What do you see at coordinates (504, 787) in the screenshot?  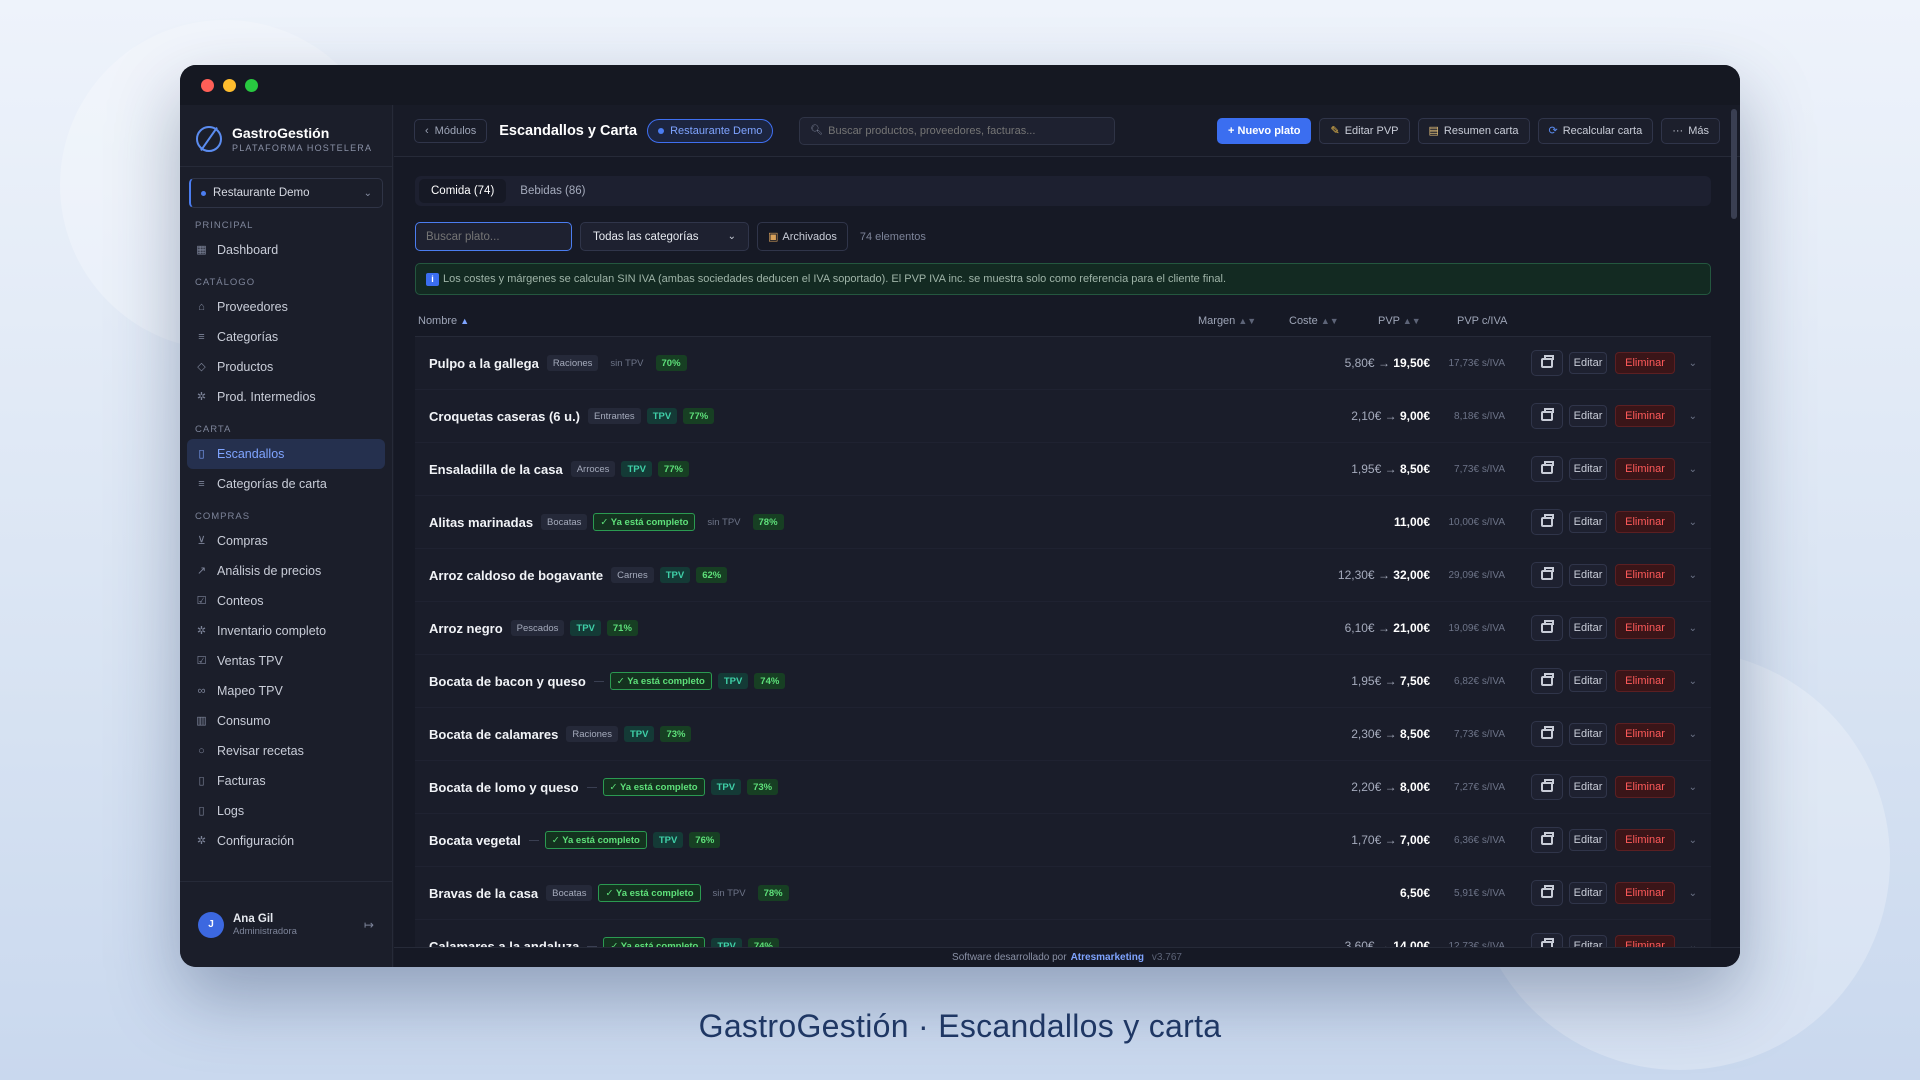 I see `dish-name: Bocata de lomo y queso` at bounding box center [504, 787].